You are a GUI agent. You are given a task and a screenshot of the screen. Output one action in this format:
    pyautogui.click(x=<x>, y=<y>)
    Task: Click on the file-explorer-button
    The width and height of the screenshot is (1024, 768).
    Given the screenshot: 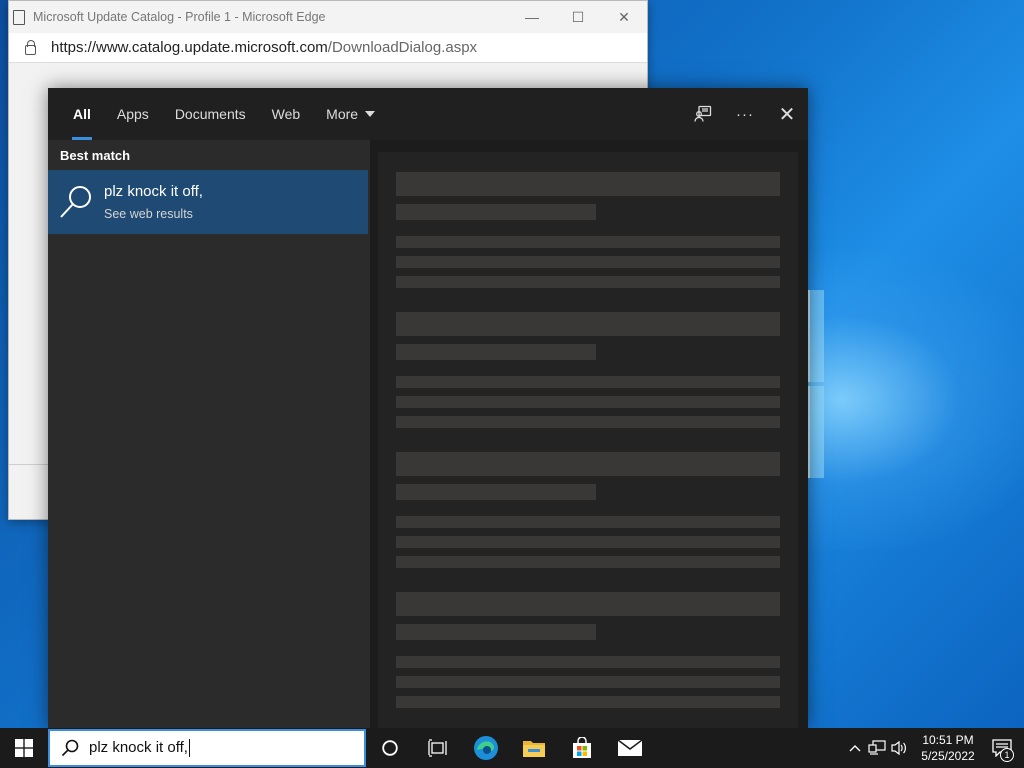 What is the action you would take?
    pyautogui.click(x=534, y=748)
    